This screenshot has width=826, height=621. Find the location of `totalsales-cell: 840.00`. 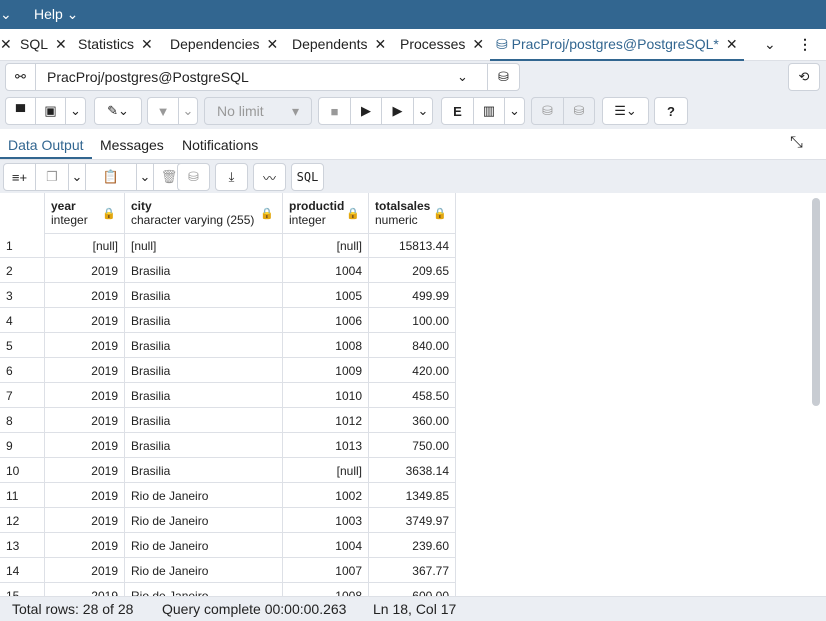

totalsales-cell: 840.00 is located at coordinates (412, 345).